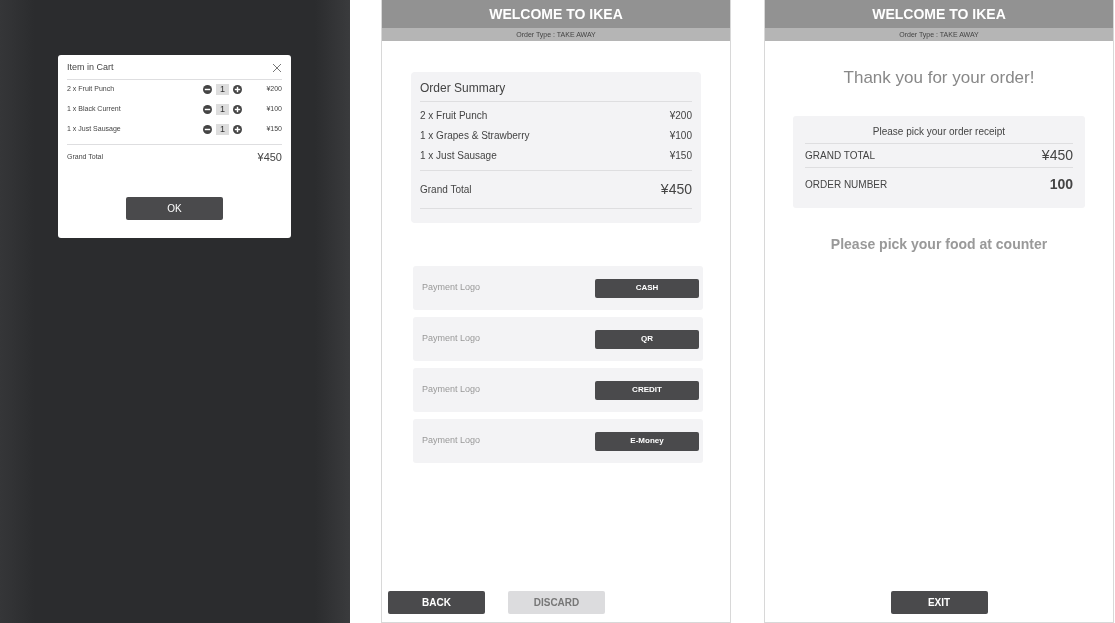  I want to click on item-name: 1 x Grapes & Strawberry, so click(475, 136).